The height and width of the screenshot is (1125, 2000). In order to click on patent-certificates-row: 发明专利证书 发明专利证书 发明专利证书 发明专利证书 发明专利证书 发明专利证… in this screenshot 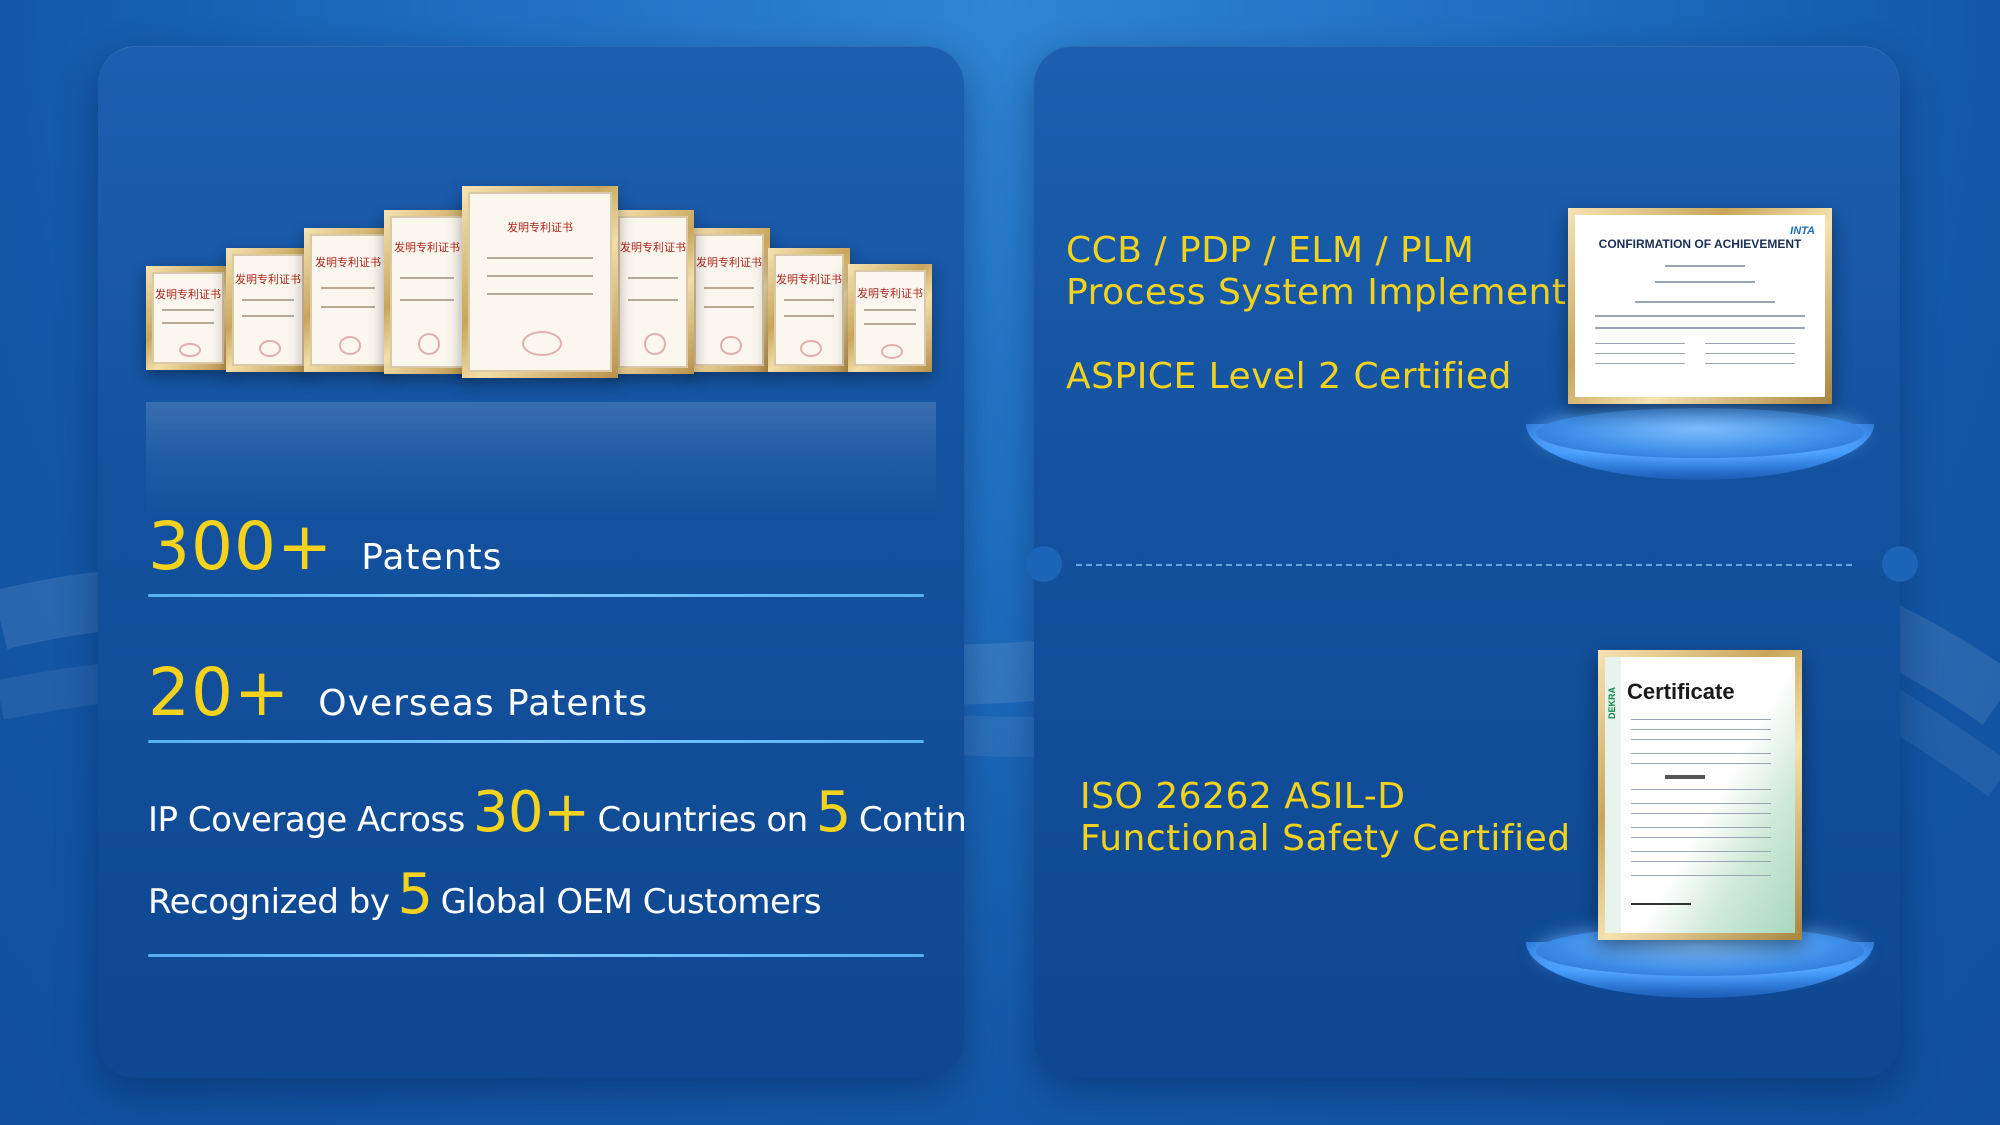, I will do `click(541, 270)`.